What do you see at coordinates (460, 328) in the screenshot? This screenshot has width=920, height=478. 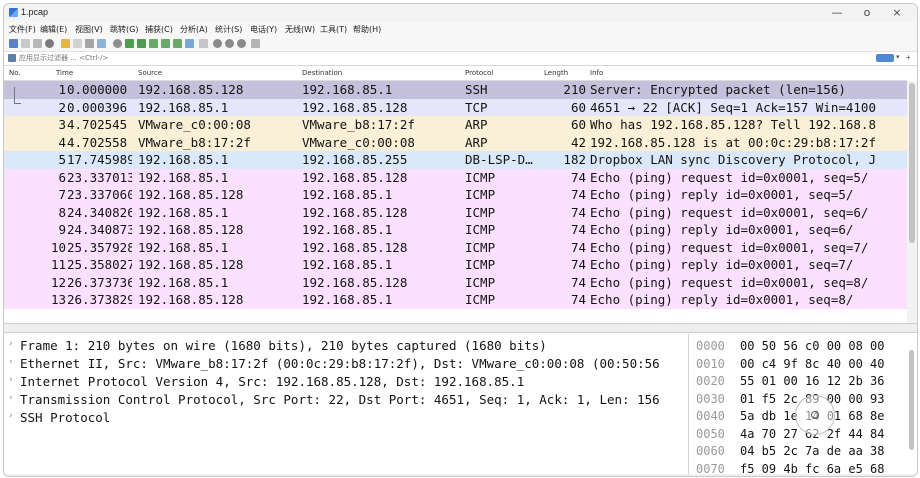 I see `pane-splitter` at bounding box center [460, 328].